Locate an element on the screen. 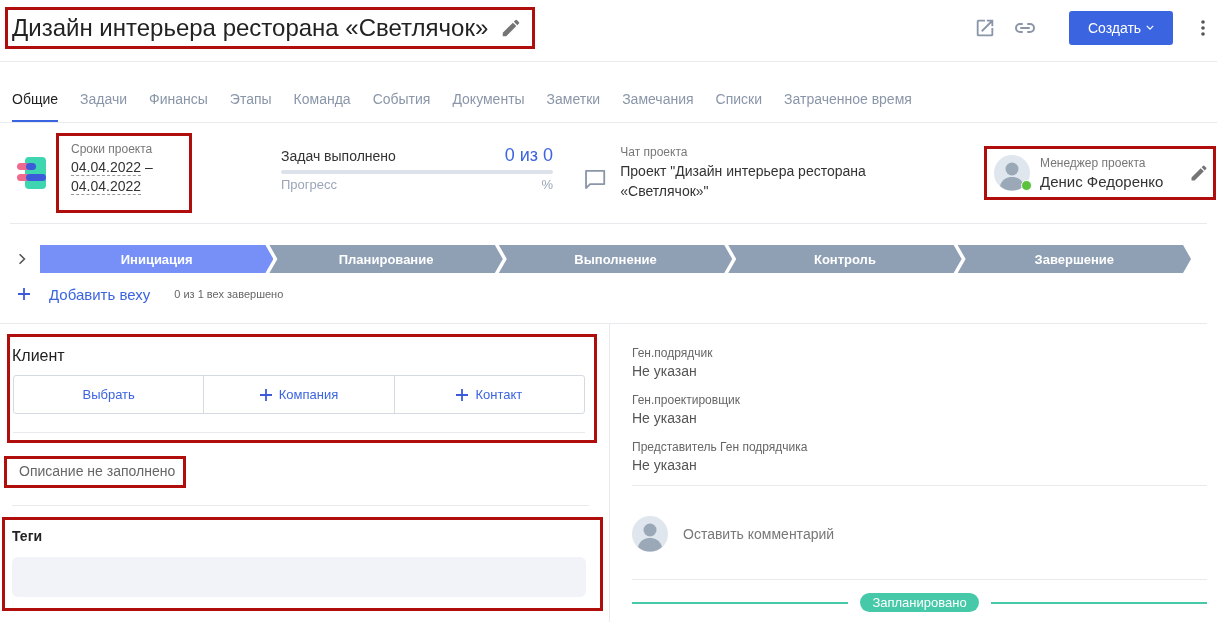 This screenshot has width=1217, height=622. chat-label: Чат проекта is located at coordinates (654, 152).